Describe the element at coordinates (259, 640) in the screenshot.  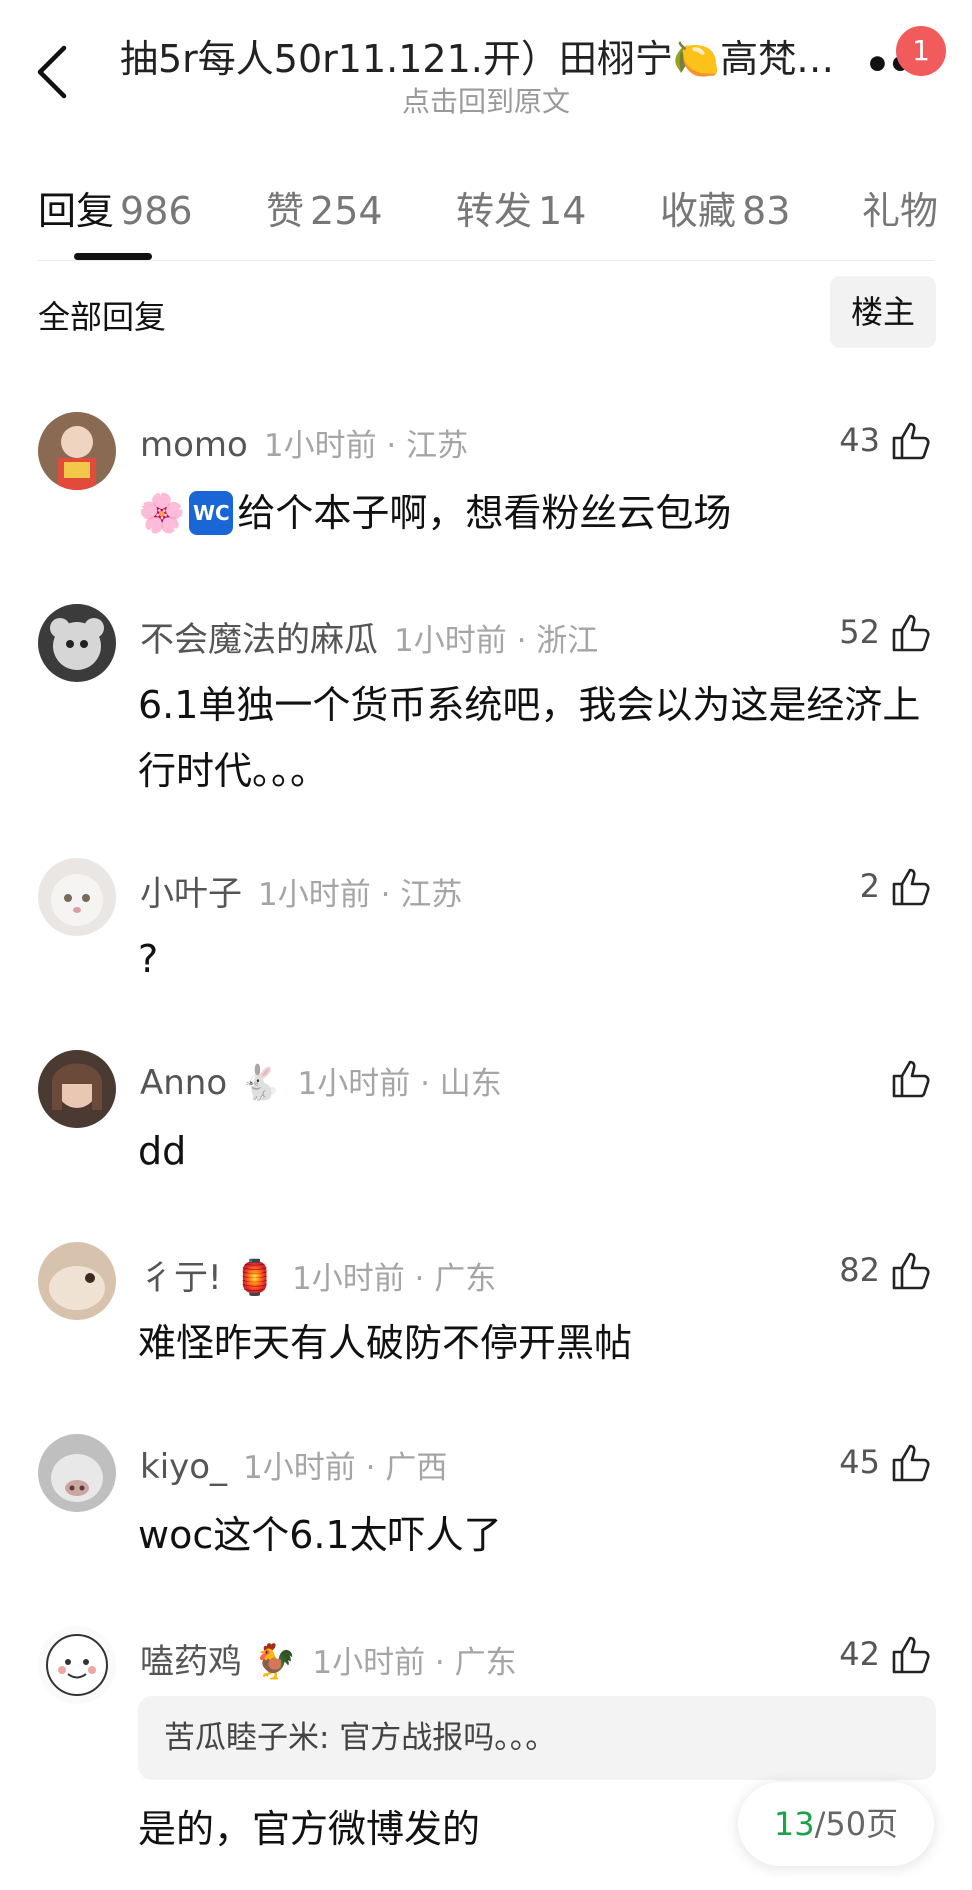
I see `username: 不会魔法的麻瓜` at that location.